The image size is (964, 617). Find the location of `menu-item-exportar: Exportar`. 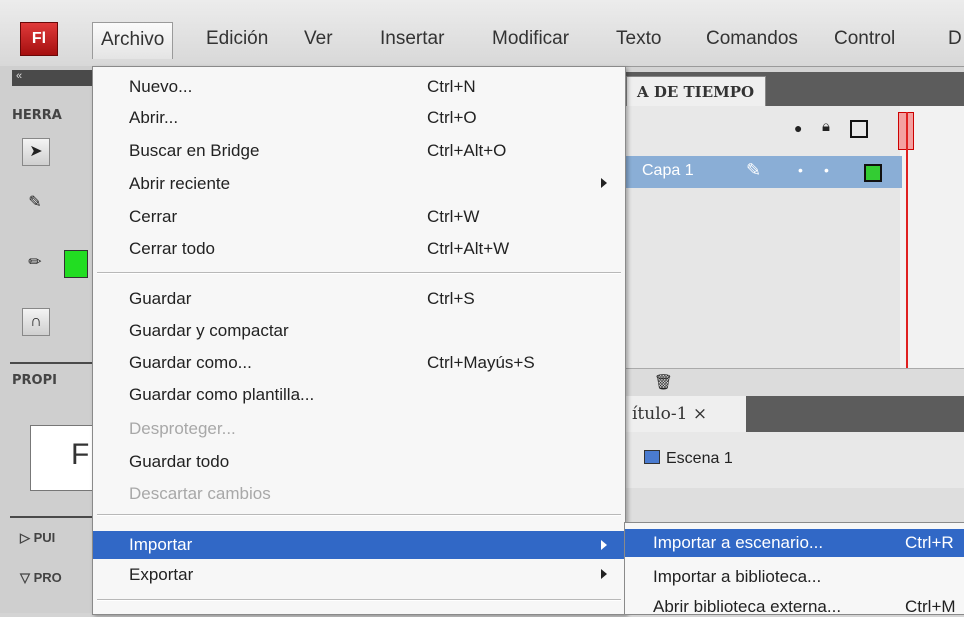

menu-item-exportar: Exportar is located at coordinates (359, 575).